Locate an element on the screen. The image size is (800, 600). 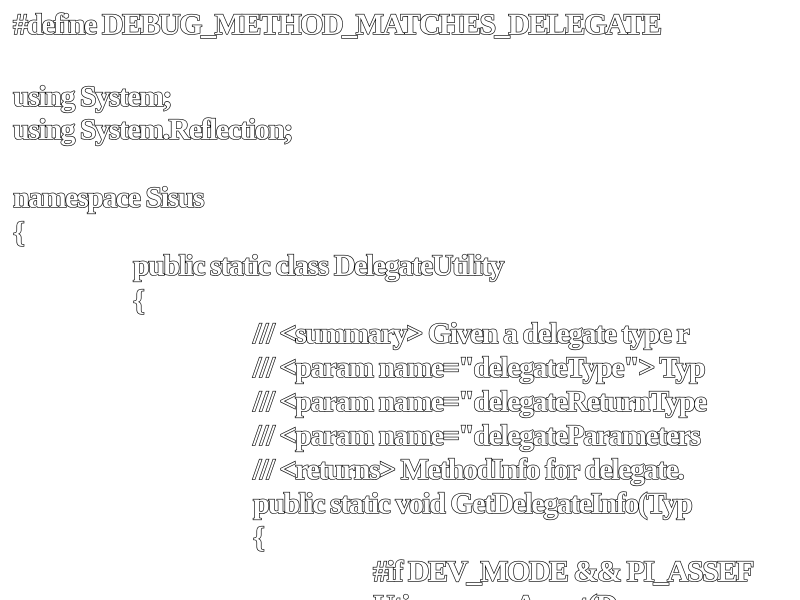
code-line-using-system: using System; is located at coordinates (92, 96).